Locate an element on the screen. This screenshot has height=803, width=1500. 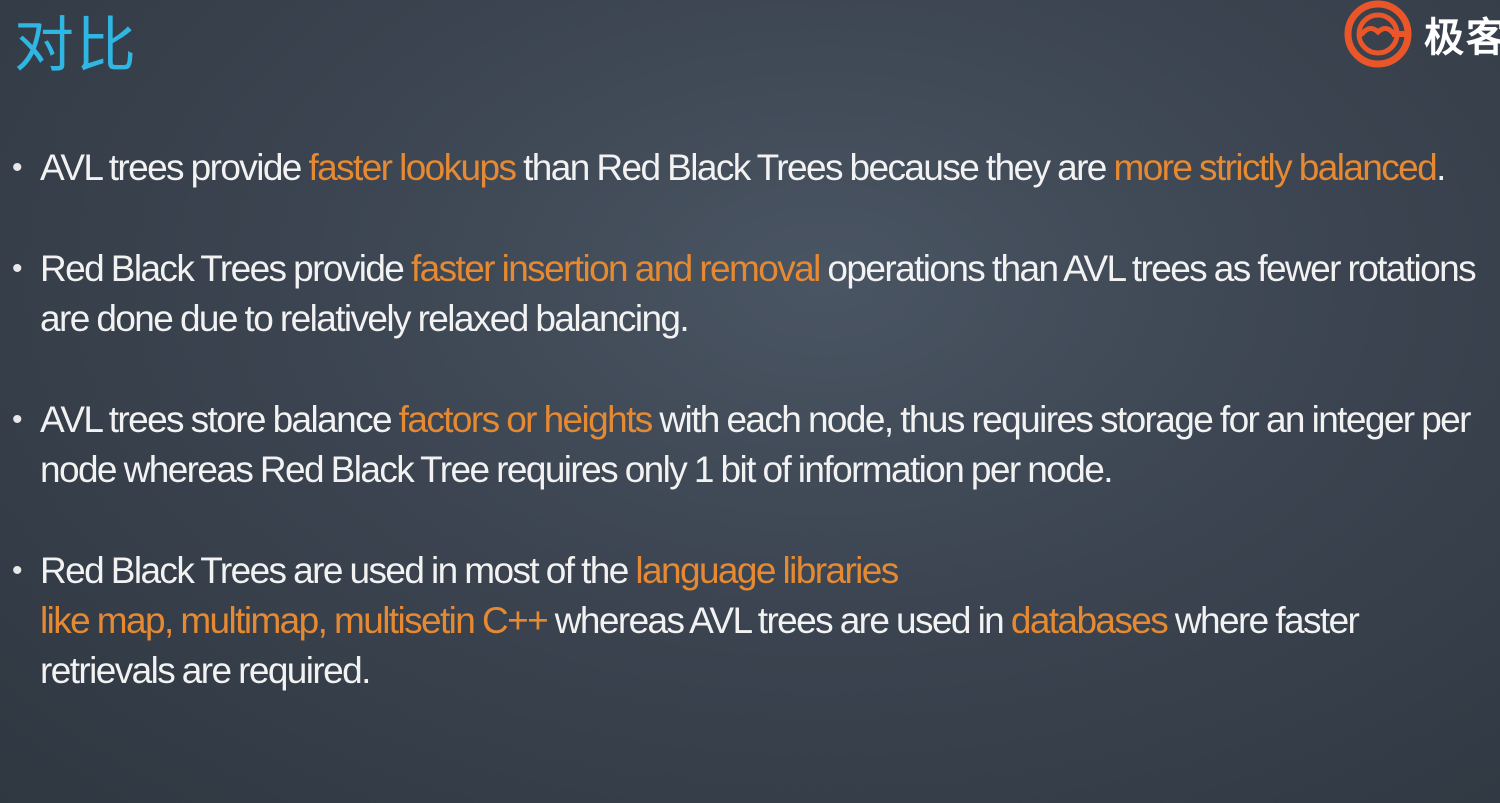
highlight-text: faster lookups is located at coordinates (412, 167).